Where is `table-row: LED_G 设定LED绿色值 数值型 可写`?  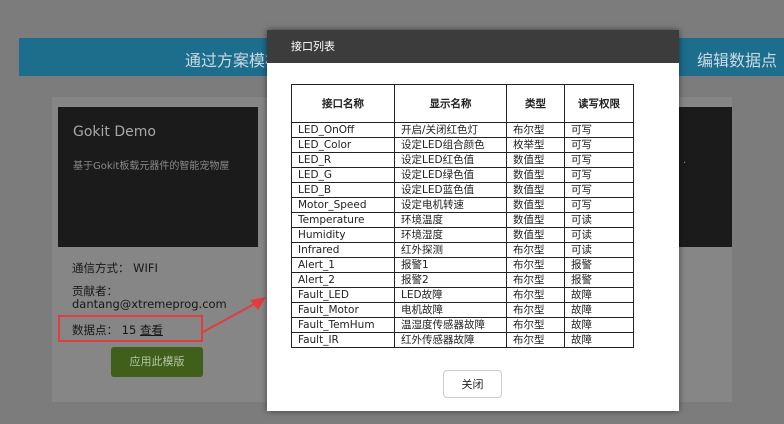 table-row: LED_G 设定LED绿色值 数值型 可写 is located at coordinates (462, 175).